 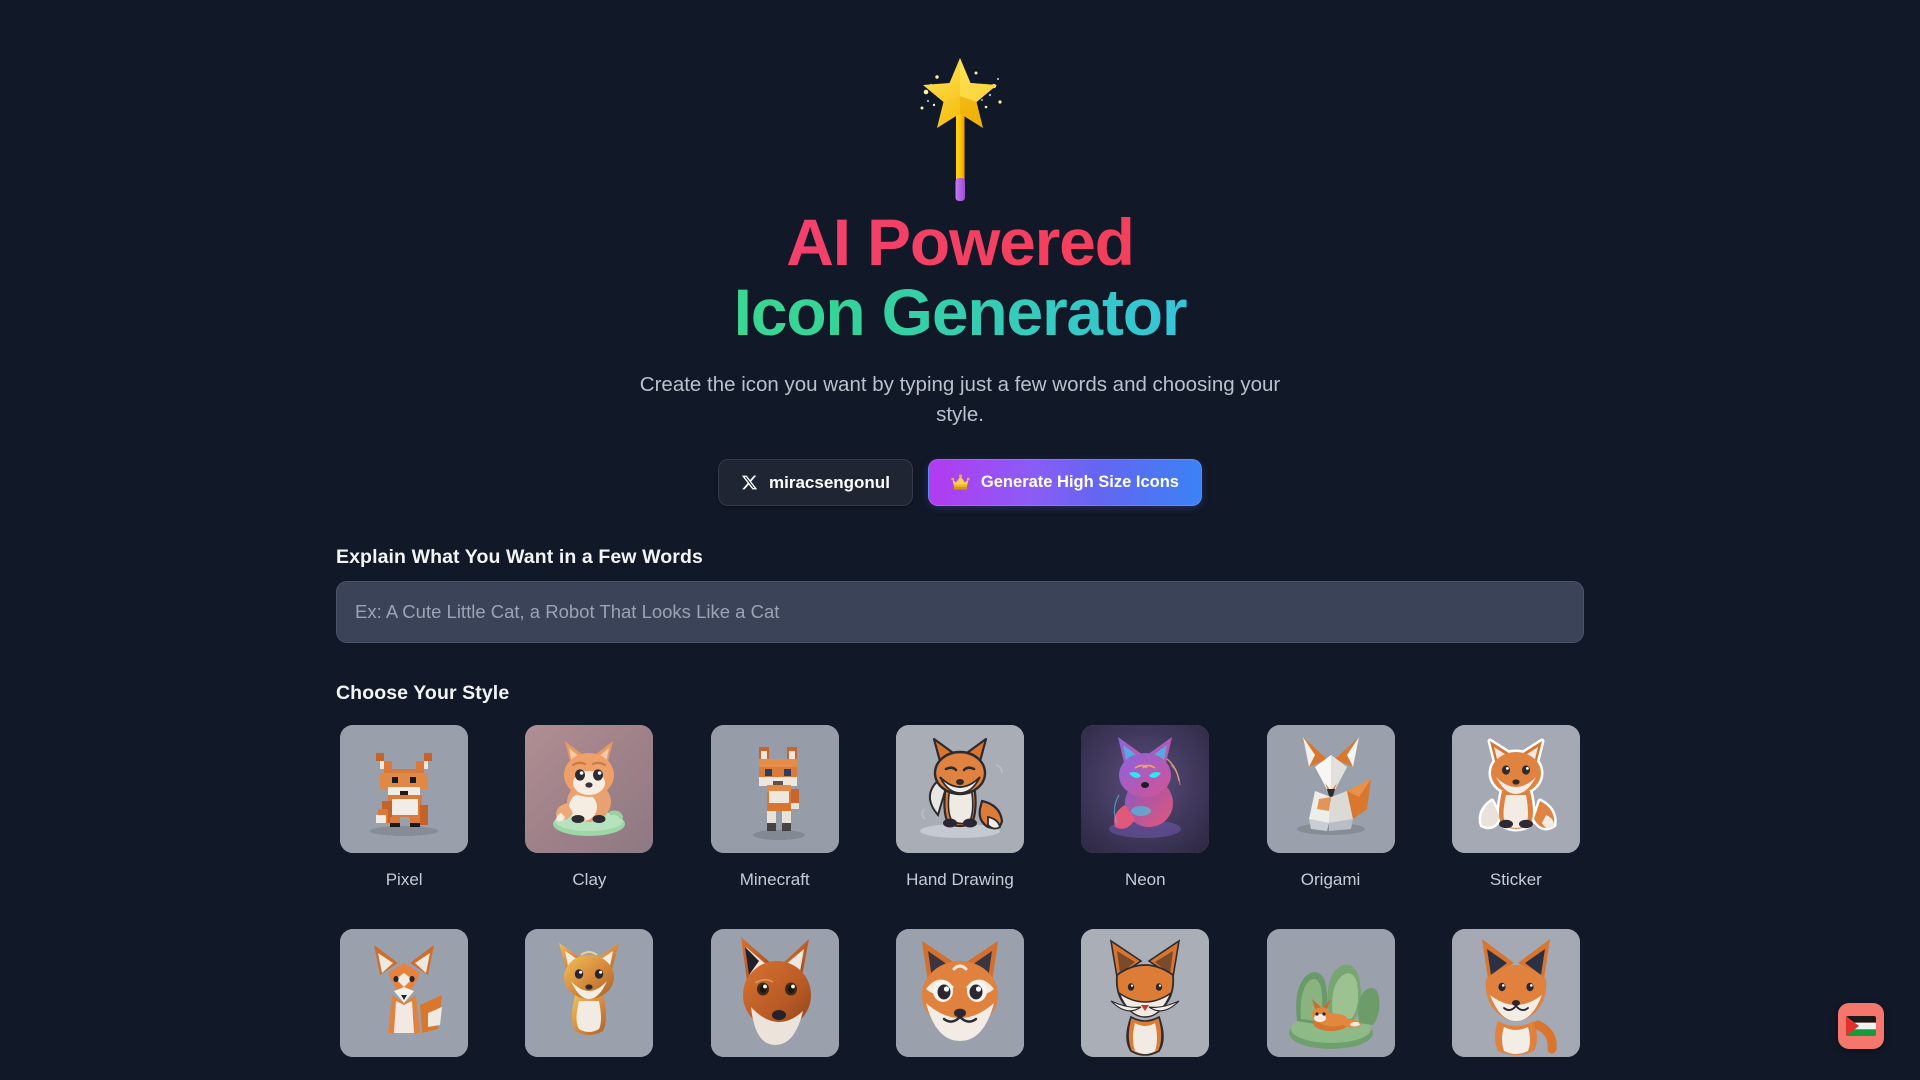 What do you see at coordinates (589, 880) in the screenshot?
I see `style-label: Clay` at bounding box center [589, 880].